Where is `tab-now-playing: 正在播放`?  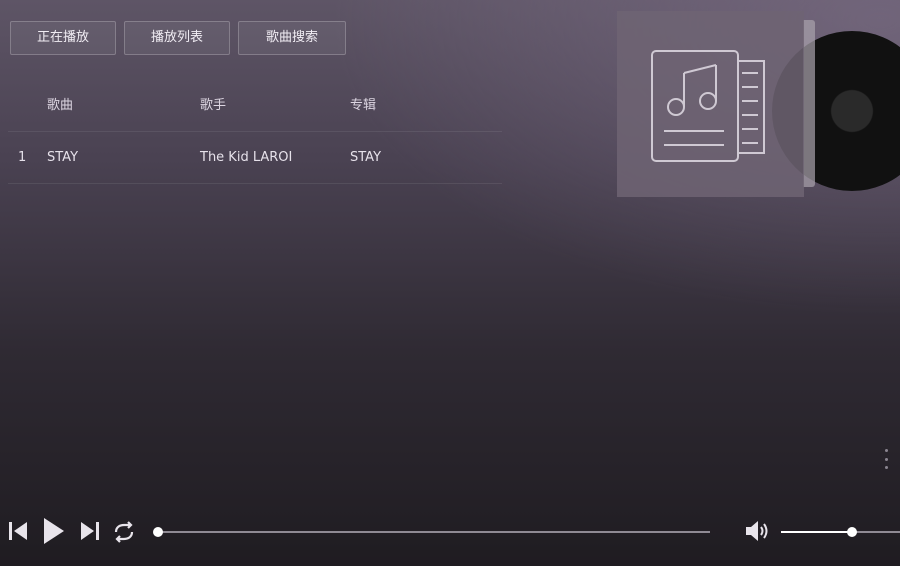 tab-now-playing: 正在播放 is located at coordinates (63, 38).